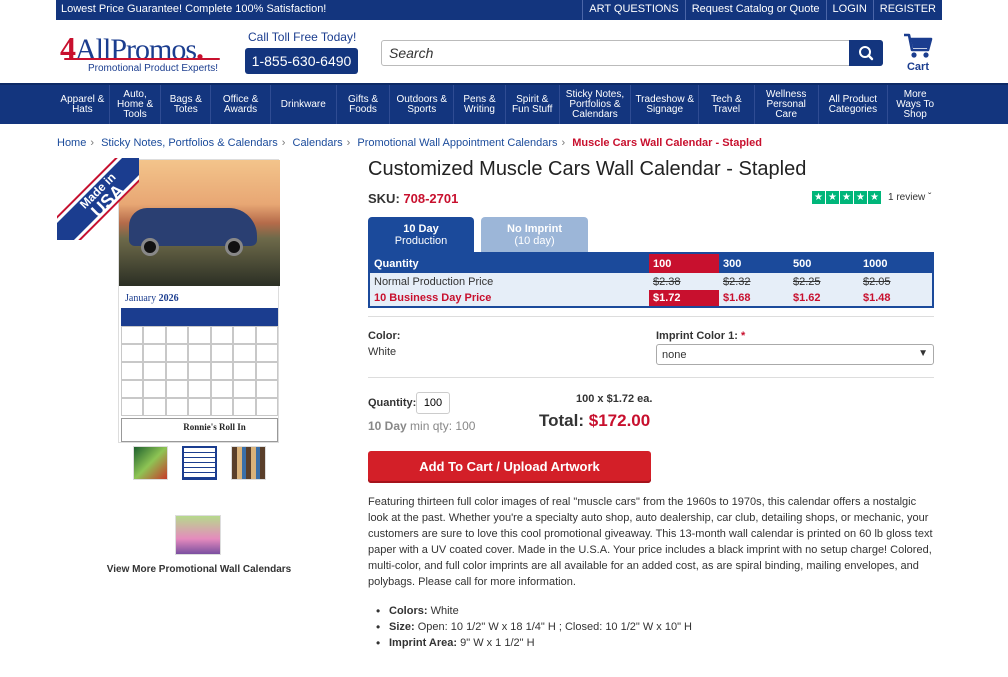 The image size is (1008, 677). I want to click on qty-col-100: 100, so click(684, 263).